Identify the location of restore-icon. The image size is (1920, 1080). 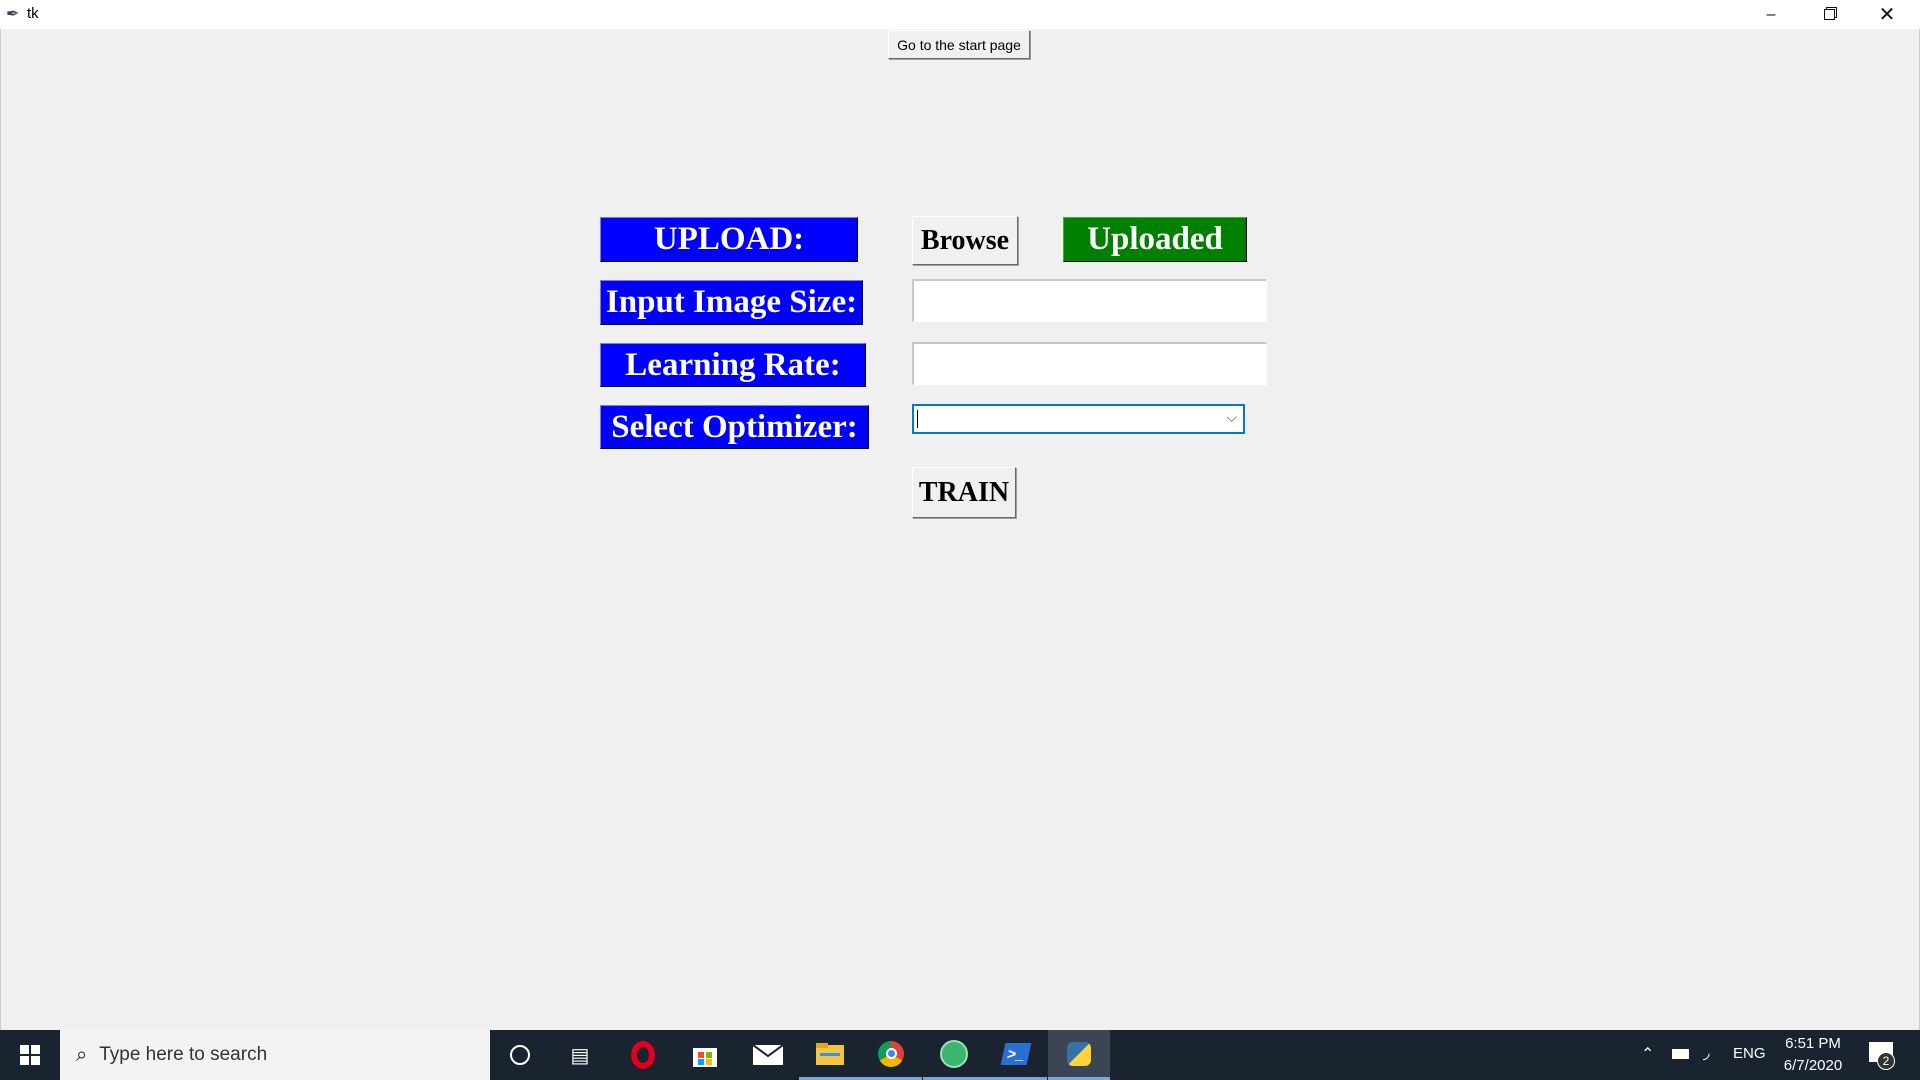
(1829, 14).